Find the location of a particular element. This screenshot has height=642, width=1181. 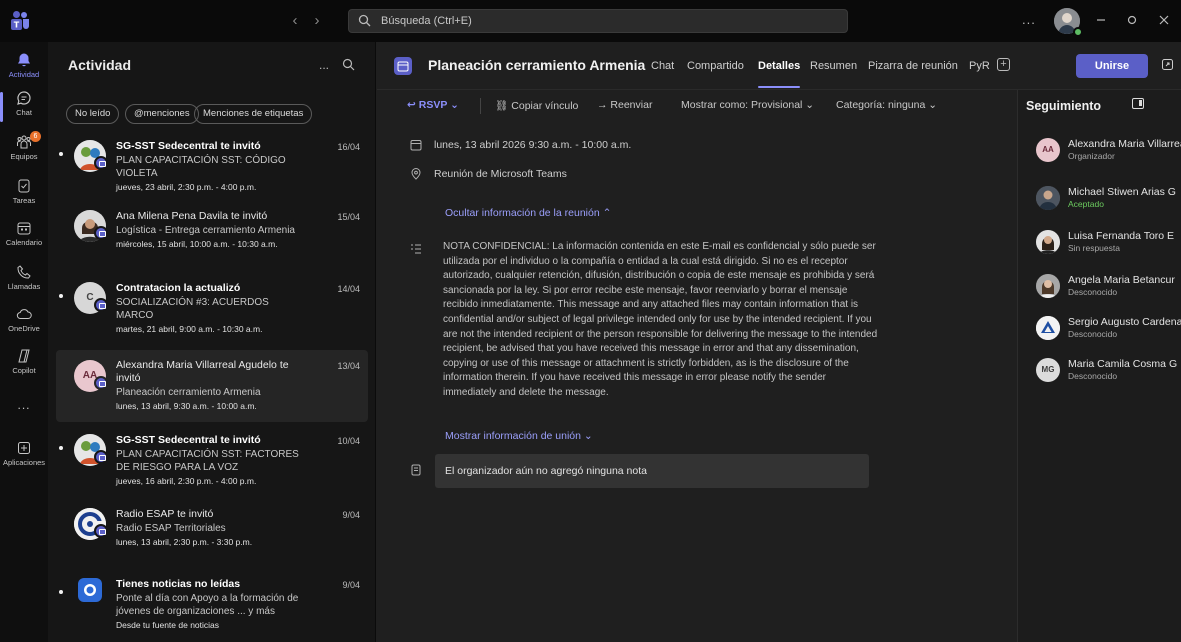

add-tab-icon: + is located at coordinates (1003, 64).